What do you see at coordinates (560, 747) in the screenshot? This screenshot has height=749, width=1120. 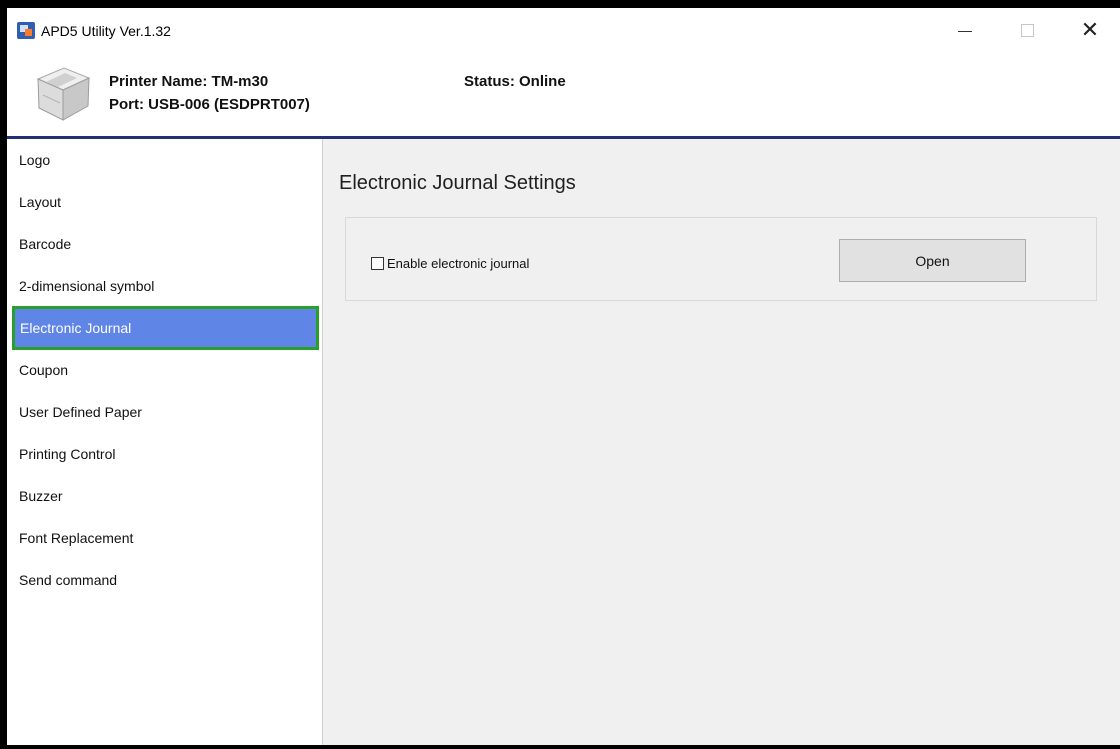 I see `screen-bottom-edge` at bounding box center [560, 747].